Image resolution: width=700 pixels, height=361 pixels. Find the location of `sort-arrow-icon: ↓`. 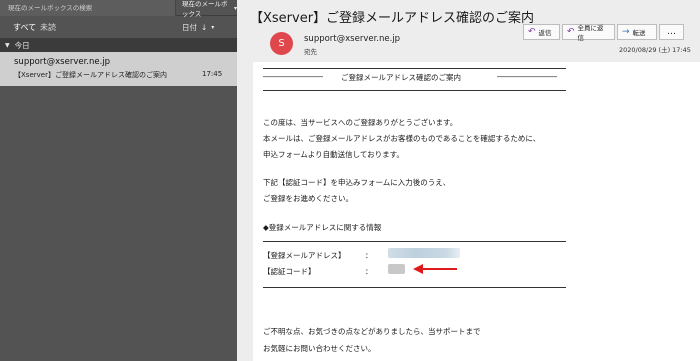

sort-arrow-icon: ↓ is located at coordinates (204, 27).